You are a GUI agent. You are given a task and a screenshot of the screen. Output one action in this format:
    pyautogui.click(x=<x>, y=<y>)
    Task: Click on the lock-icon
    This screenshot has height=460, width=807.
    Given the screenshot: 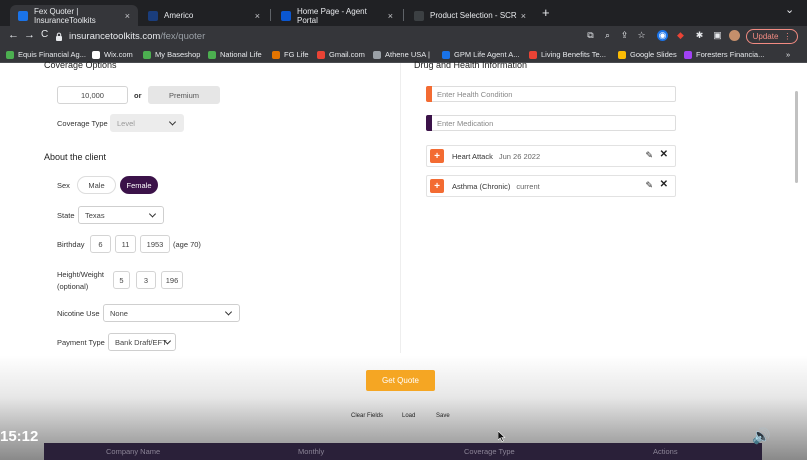 What is the action you would take?
    pyautogui.click(x=59, y=36)
    